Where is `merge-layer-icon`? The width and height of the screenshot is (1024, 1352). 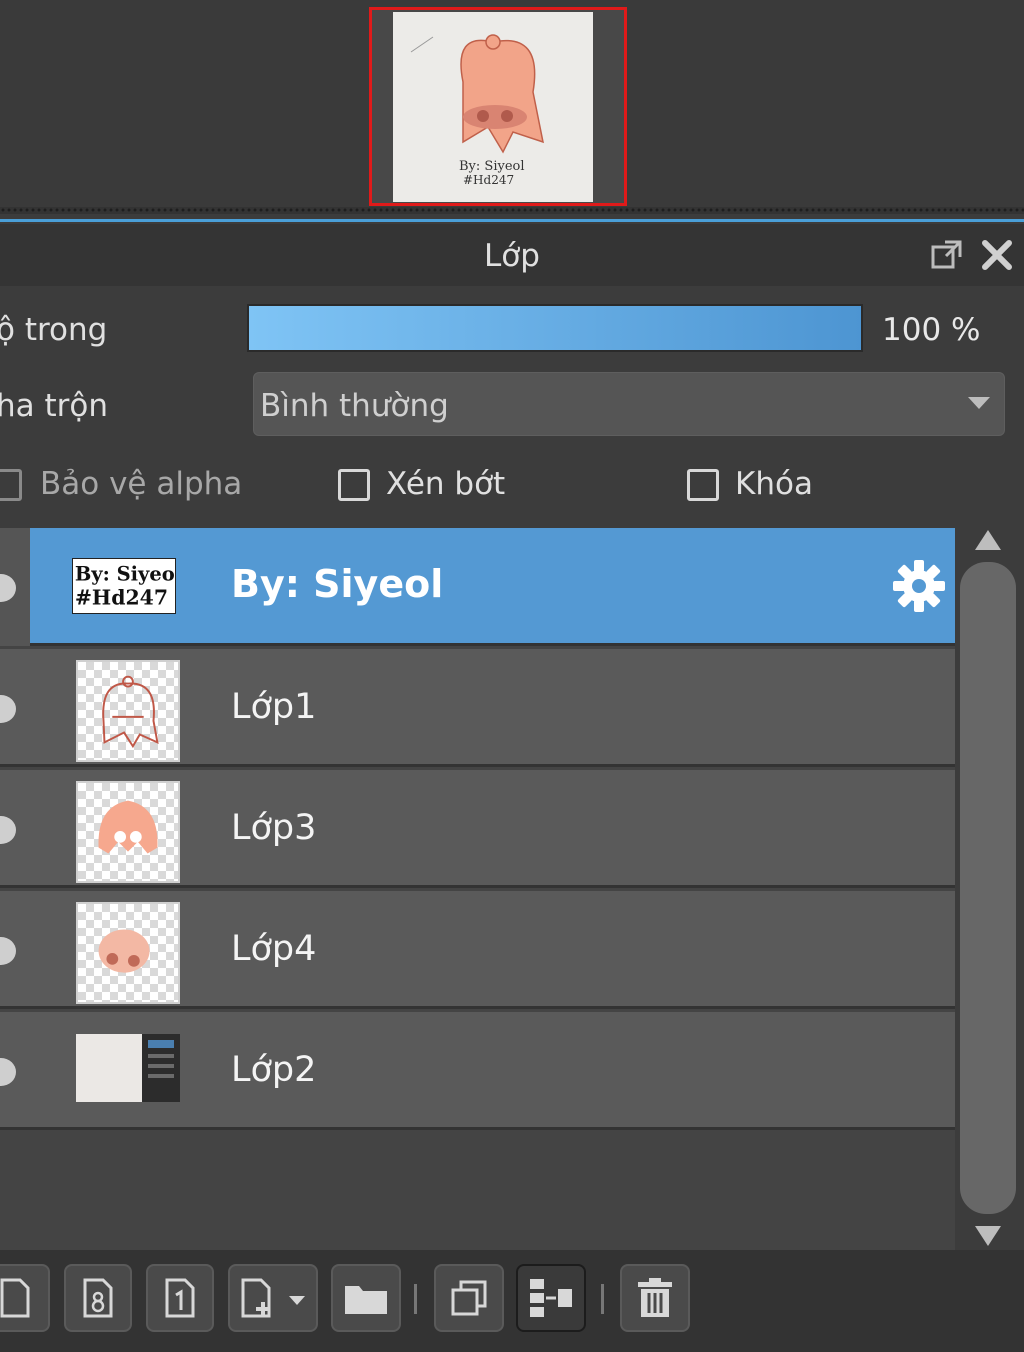
merge-layer-icon is located at coordinates (551, 1298).